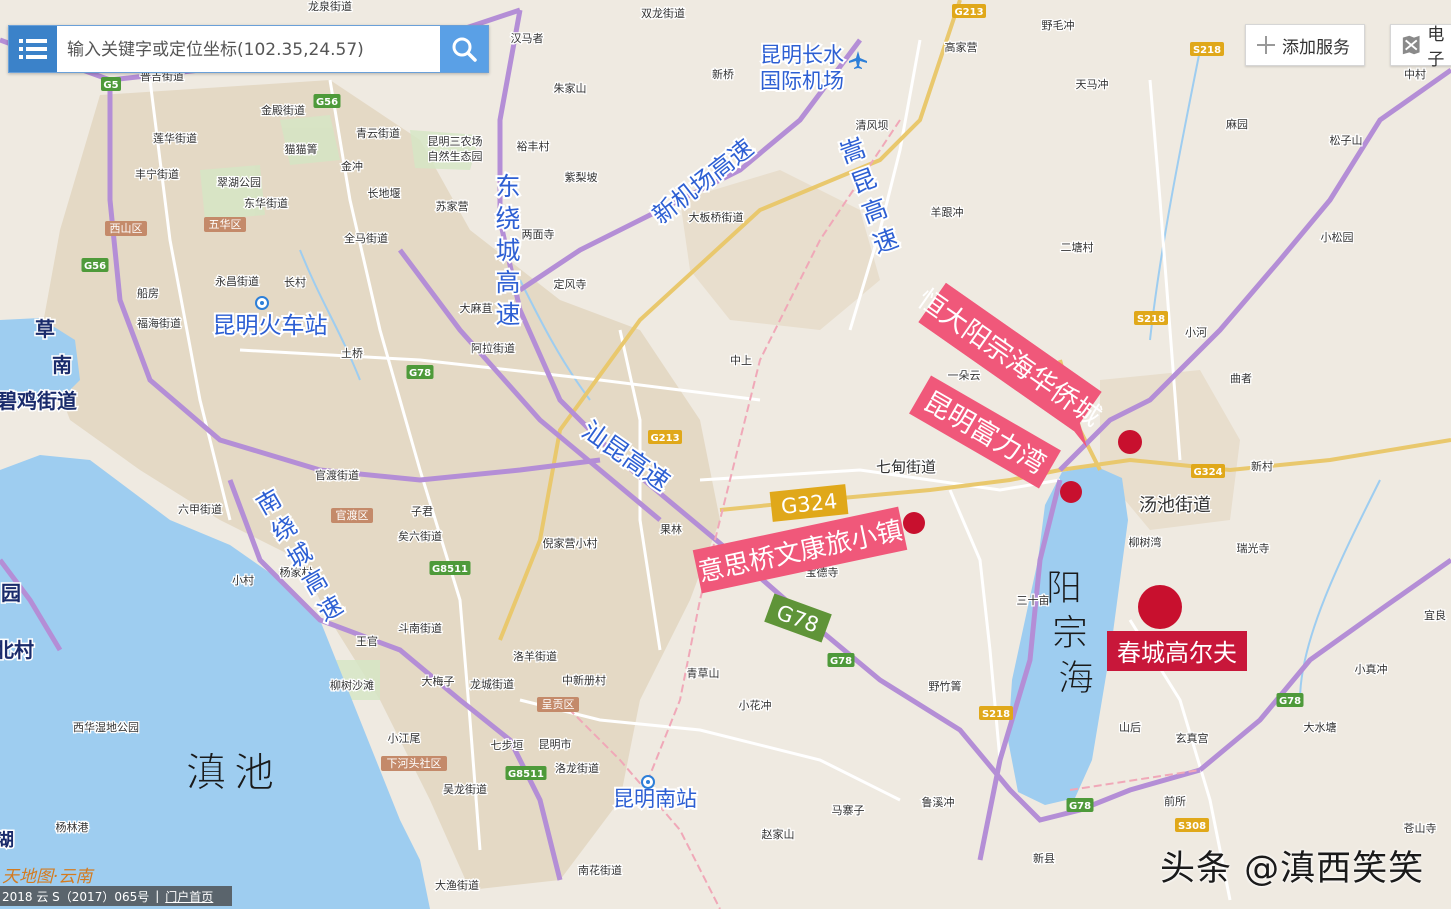  Describe the element at coordinates (1033, 600) in the screenshot. I see `place-label: 三十亩` at that location.